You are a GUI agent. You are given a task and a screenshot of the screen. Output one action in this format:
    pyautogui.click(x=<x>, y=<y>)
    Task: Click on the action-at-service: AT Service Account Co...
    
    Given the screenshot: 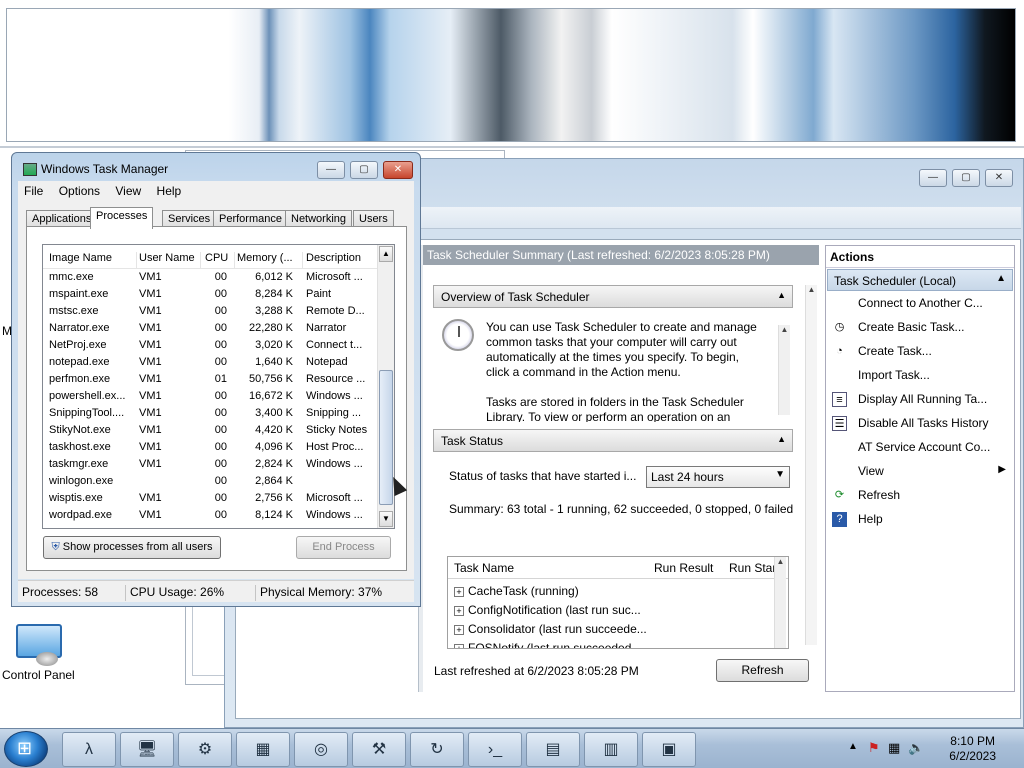 What is the action you would take?
    pyautogui.click(x=920, y=448)
    